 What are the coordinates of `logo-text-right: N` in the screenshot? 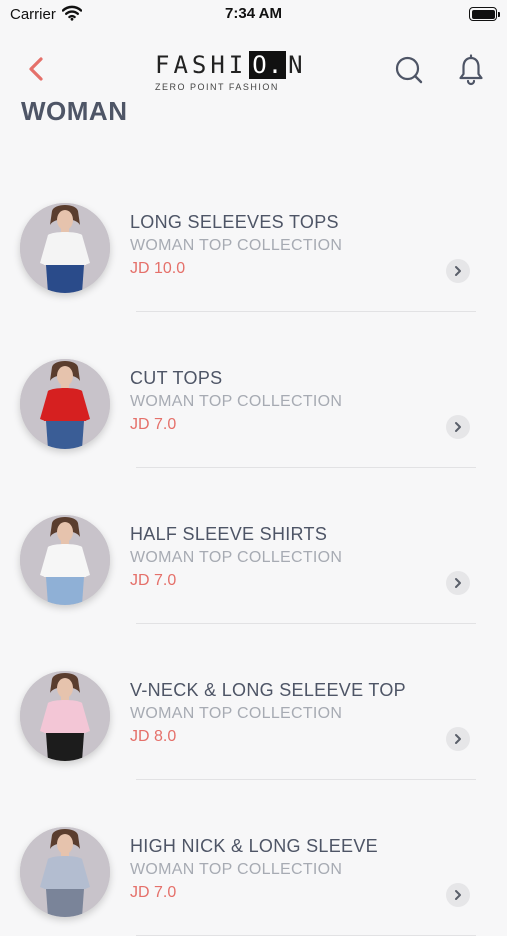 It's located at (297, 65).